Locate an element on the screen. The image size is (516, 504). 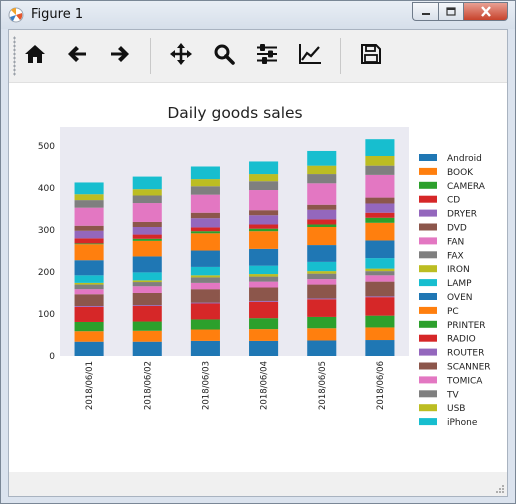
minimize-button is located at coordinates (425, 11).